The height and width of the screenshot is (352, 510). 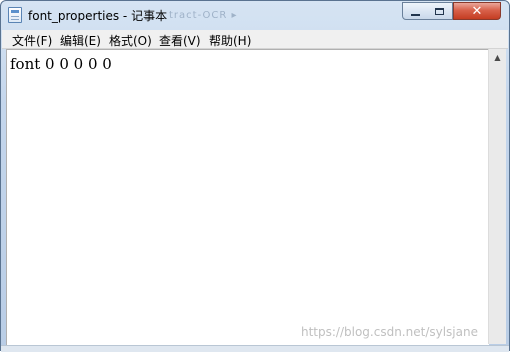 I want to click on maximize-button, so click(x=440, y=11).